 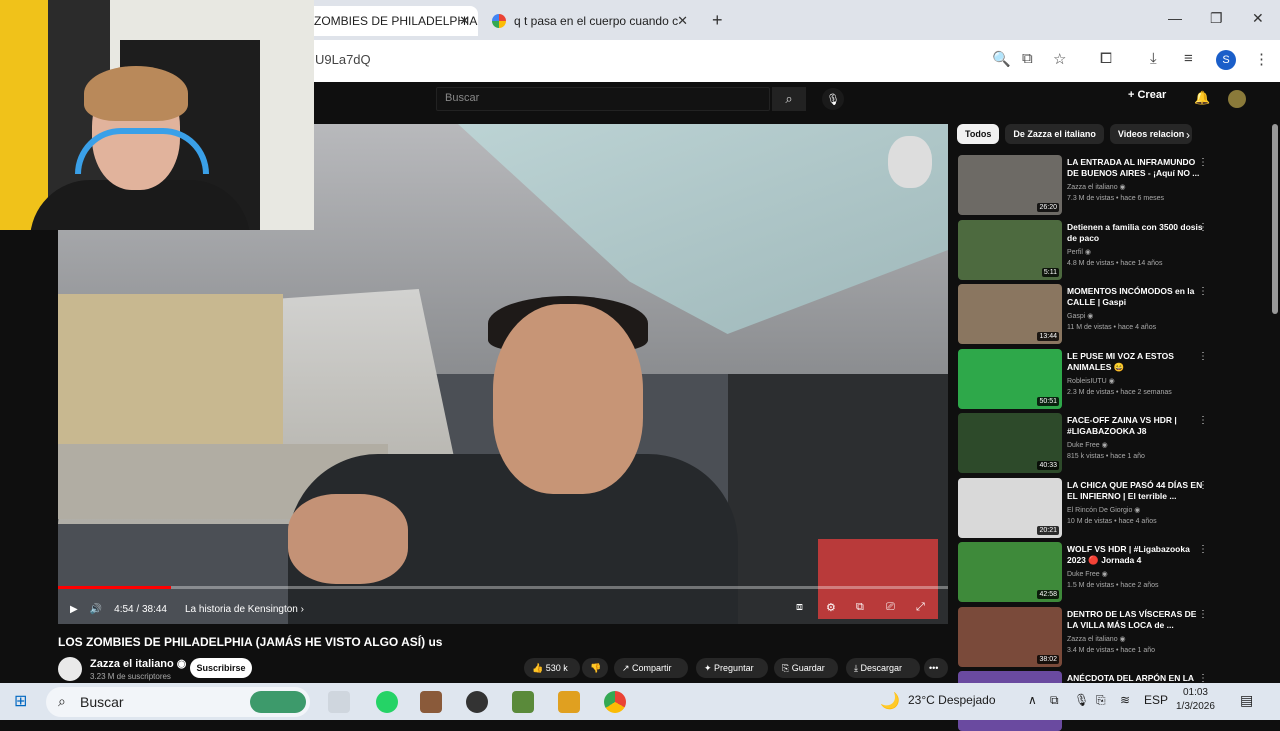 What do you see at coordinates (1106, 58) in the screenshot?
I see `extensions-icon: ⧠` at bounding box center [1106, 58].